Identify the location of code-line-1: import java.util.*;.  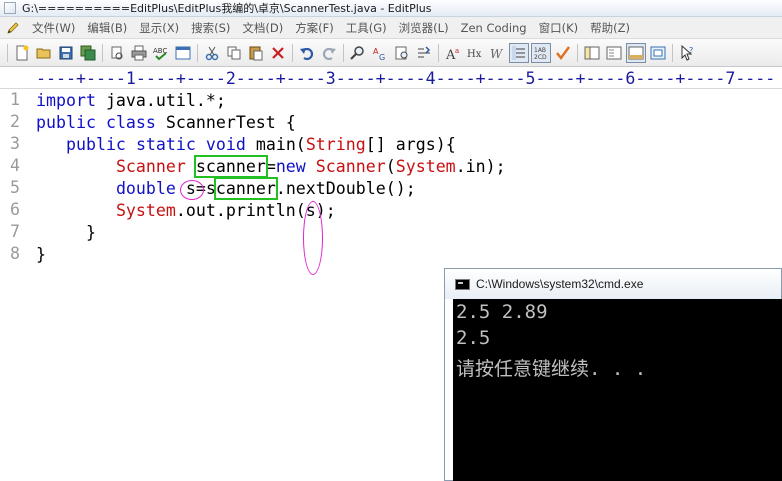
(131, 101).